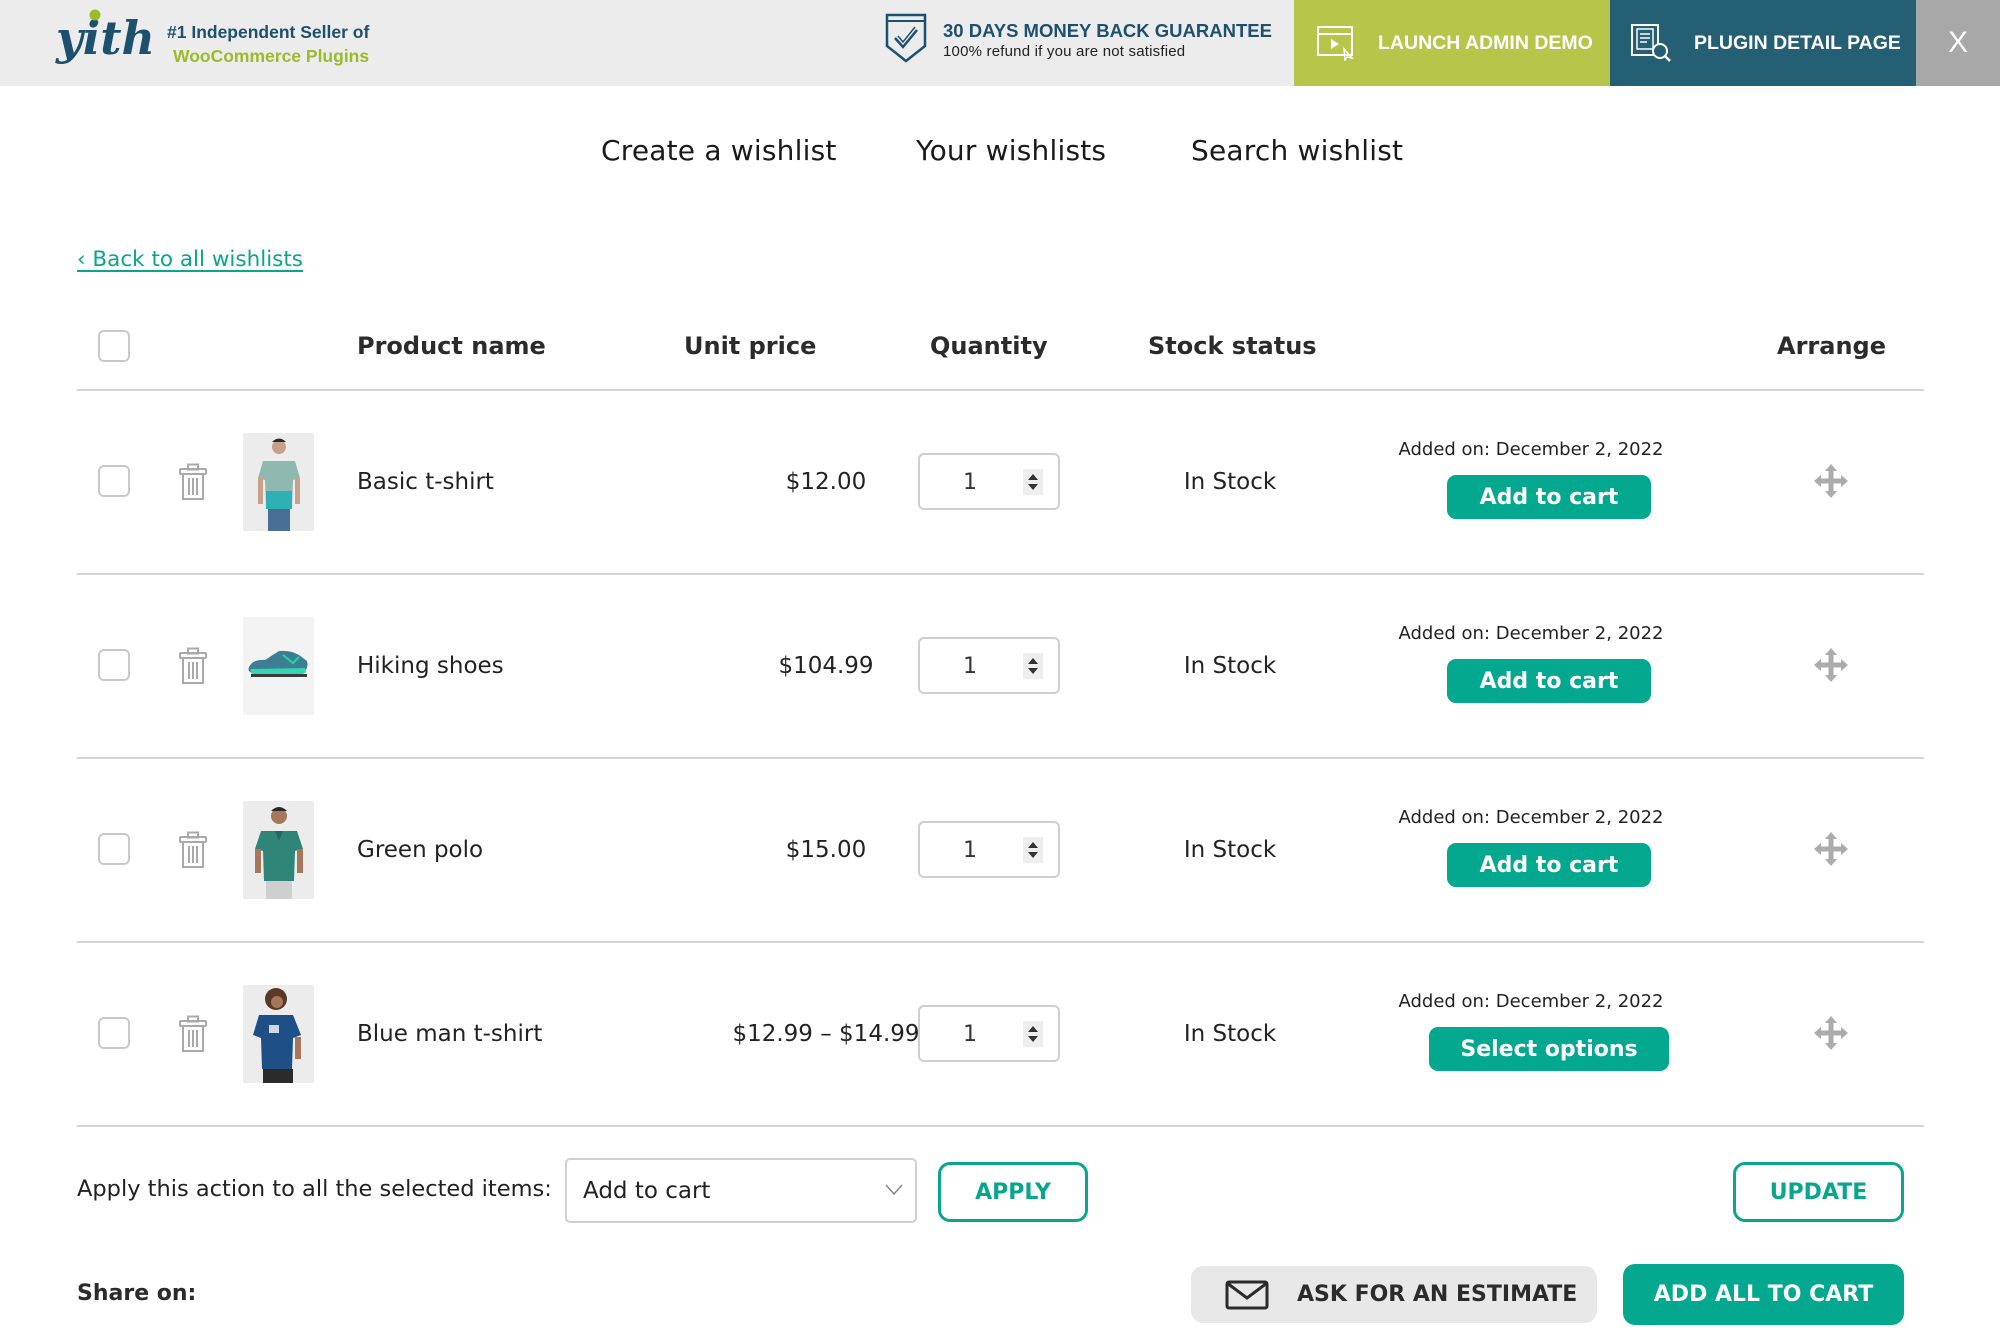 The width and height of the screenshot is (2000, 1333). Describe the element at coordinates (420, 850) in the screenshot. I see `product-name: Green polo` at that location.